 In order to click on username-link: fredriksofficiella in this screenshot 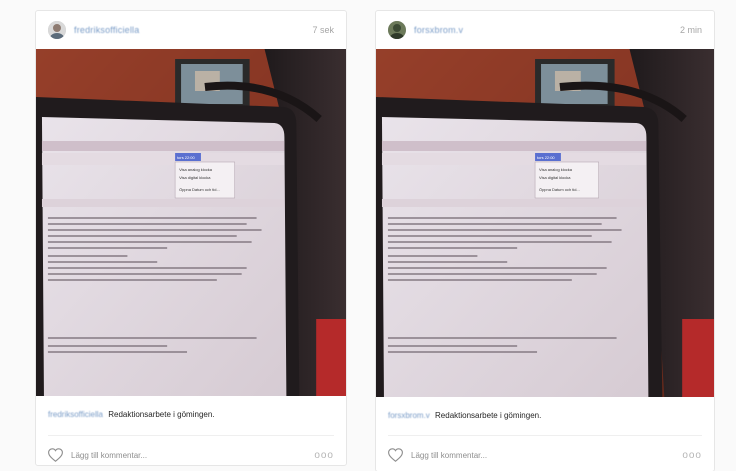, I will do `click(193, 30)`.